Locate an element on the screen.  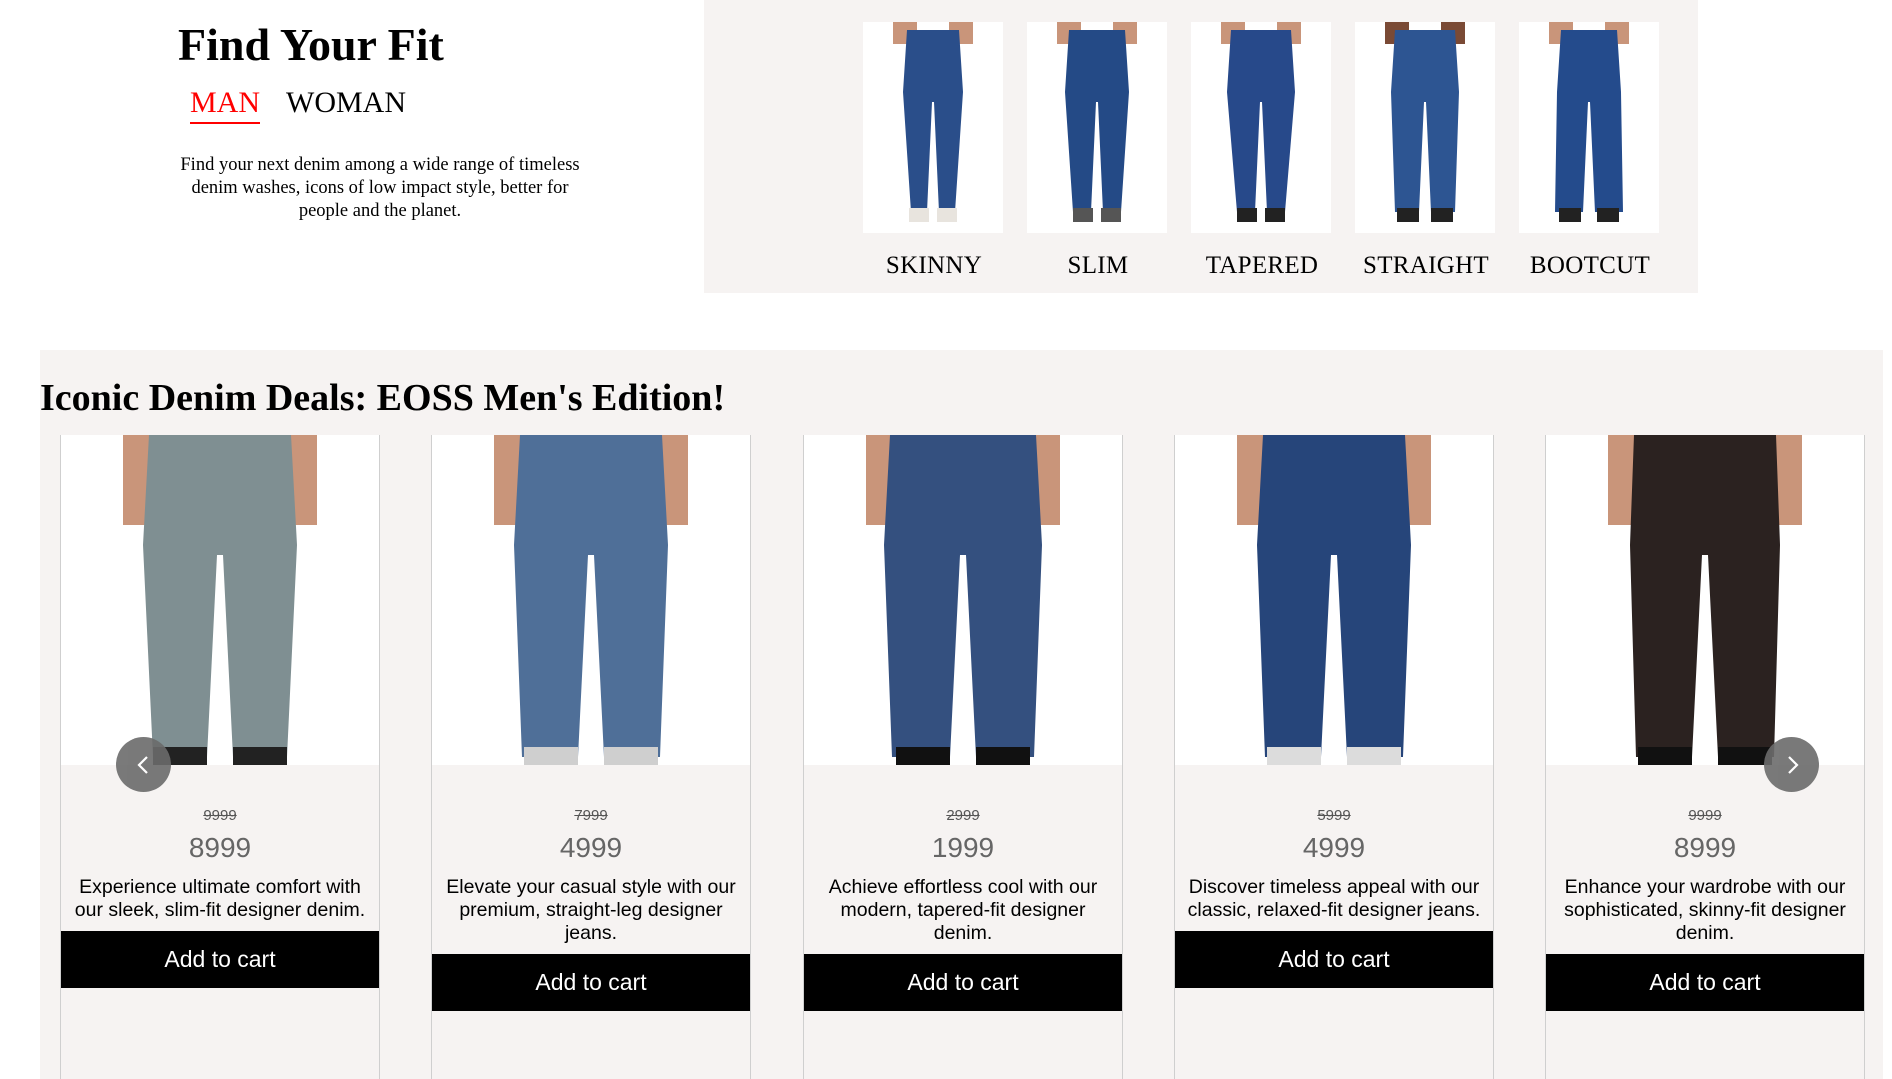
sale-price: 1999 is located at coordinates (963, 847).